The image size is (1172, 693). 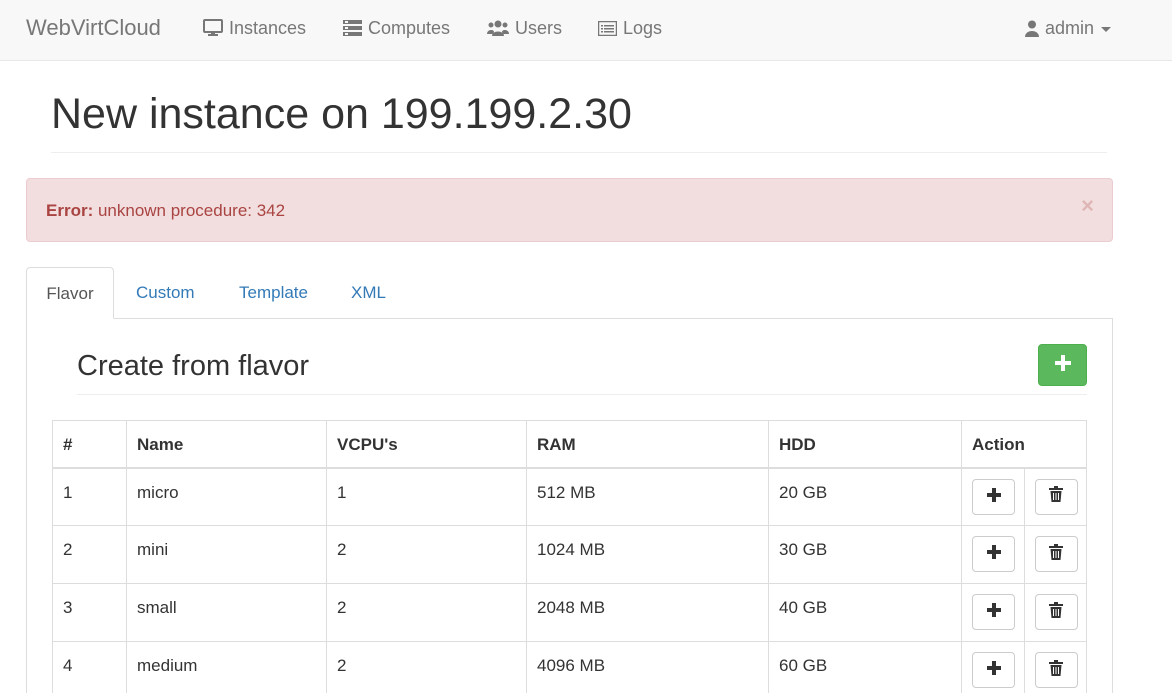 What do you see at coordinates (89, 496) in the screenshot?
I see `cell-num: 1` at bounding box center [89, 496].